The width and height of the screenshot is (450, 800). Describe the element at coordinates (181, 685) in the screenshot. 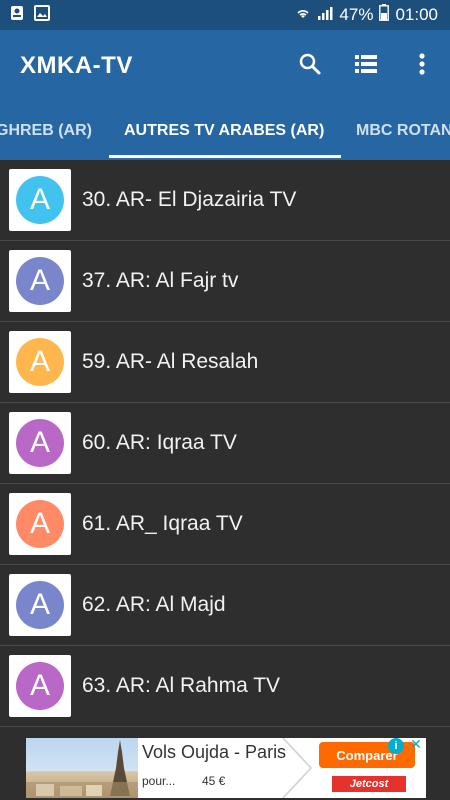

I see `channel-label: 63. AR: Al Rahma TV` at that location.